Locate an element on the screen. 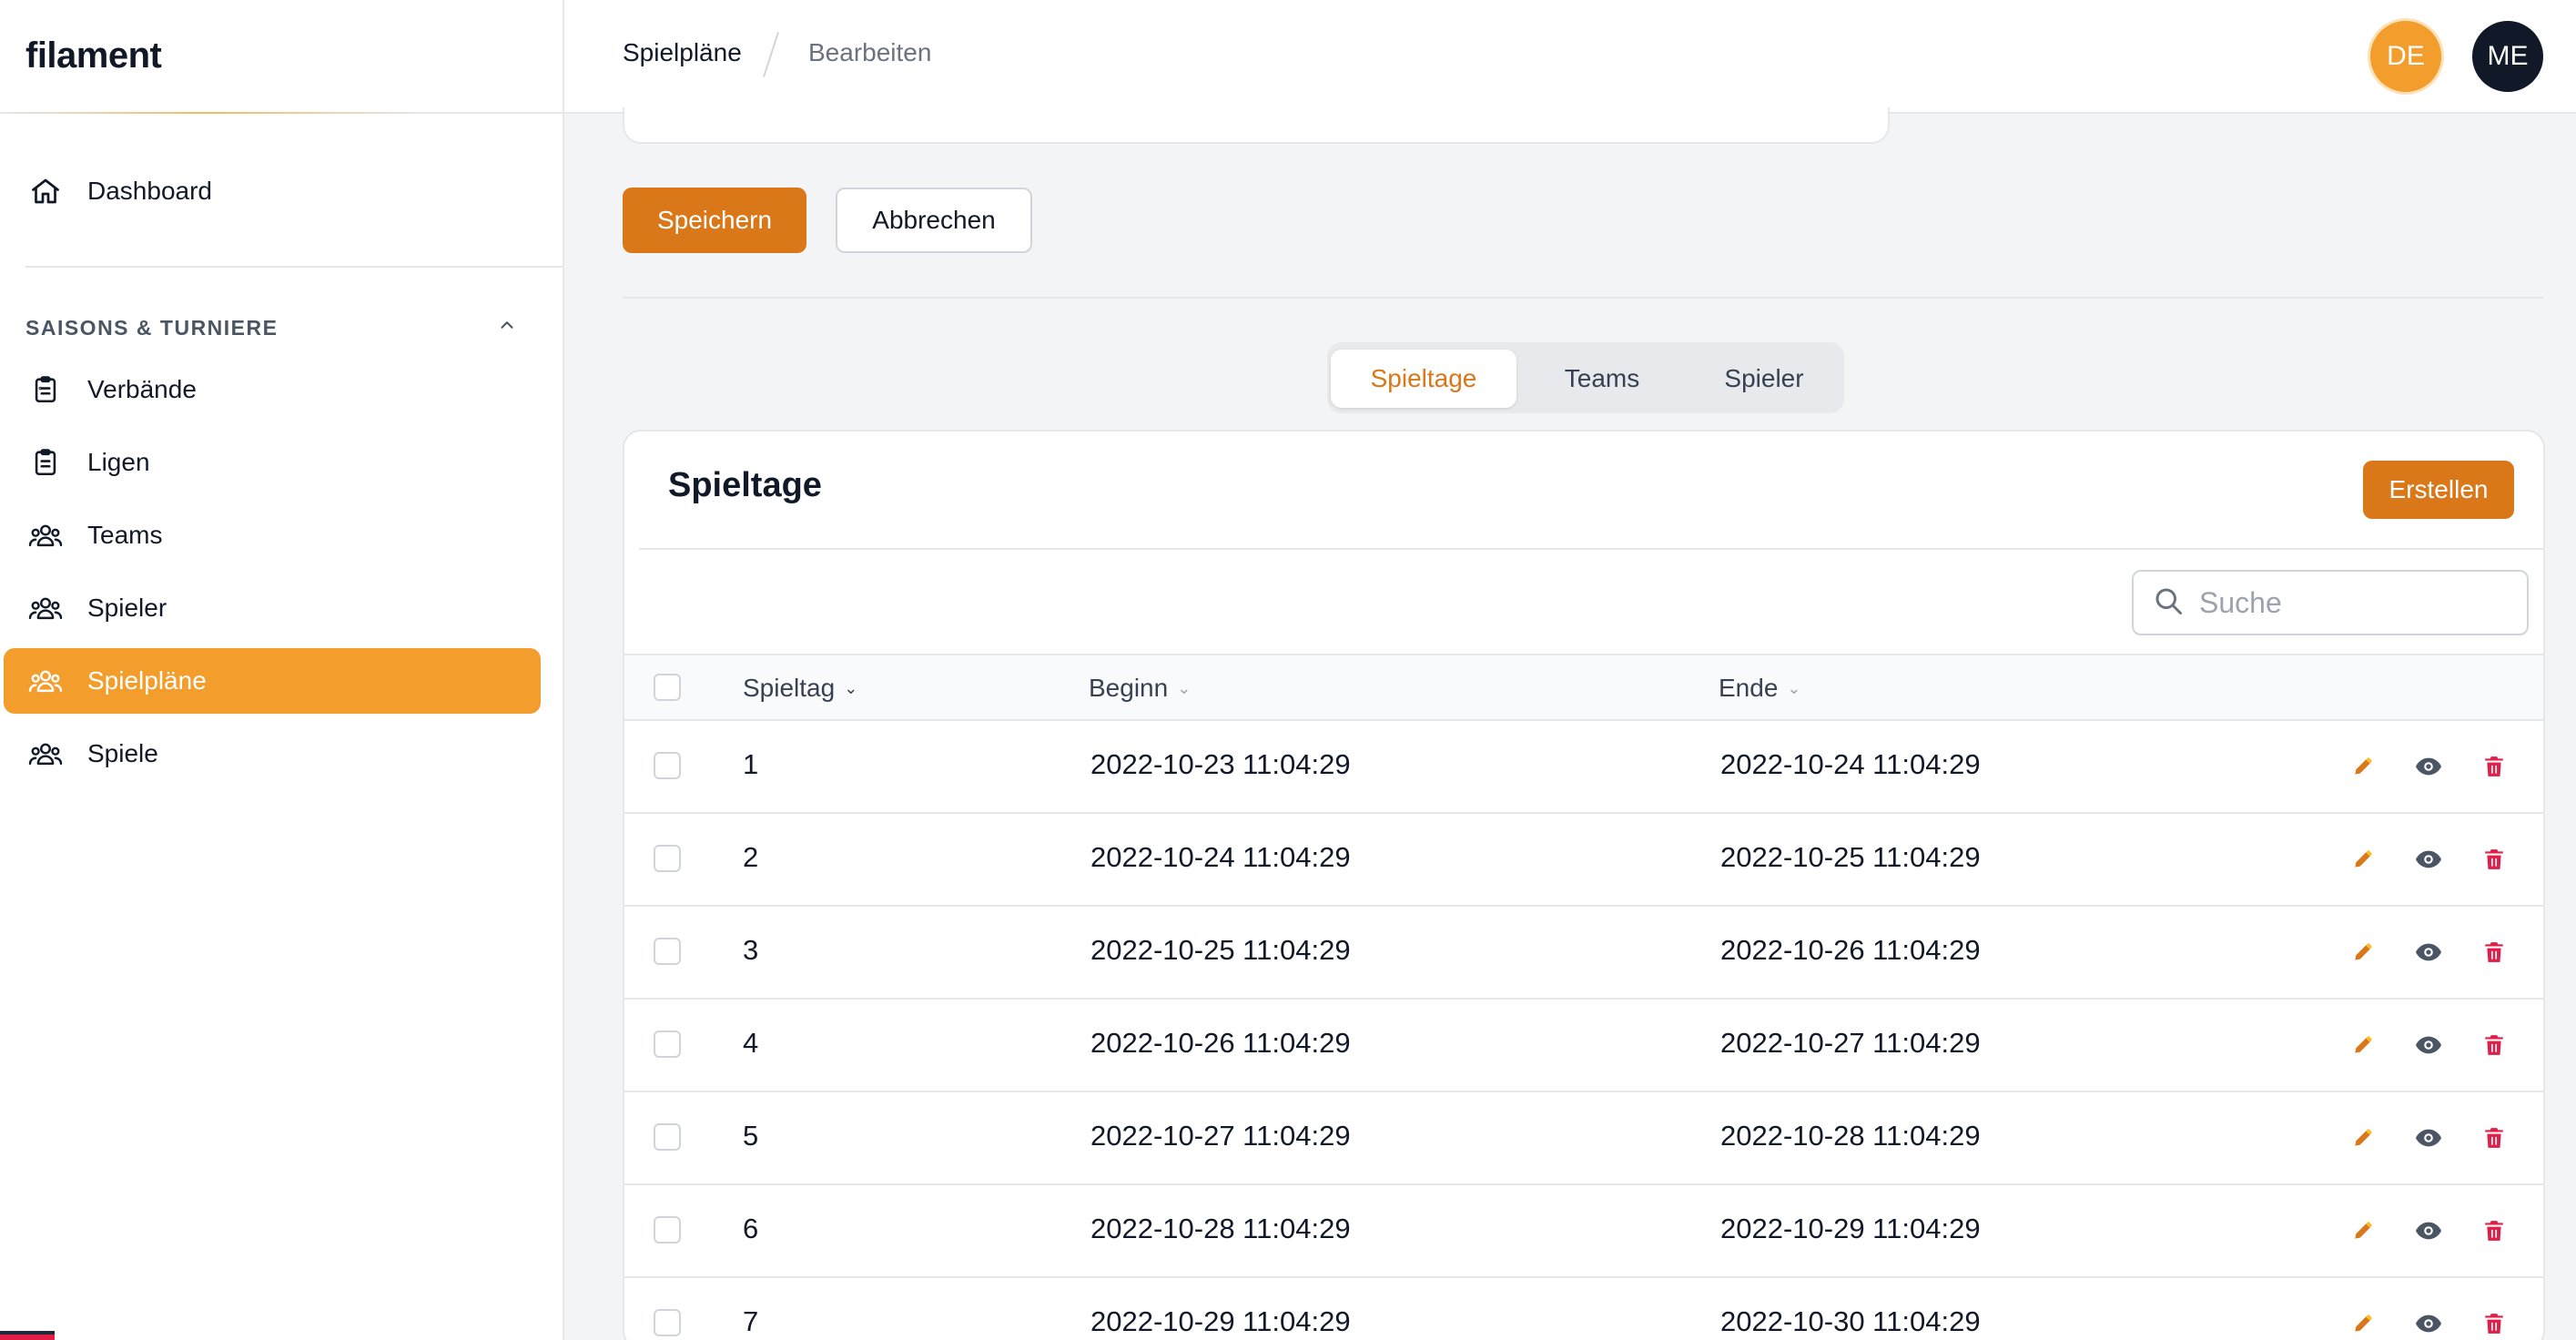 The image size is (2576, 1340). cell-beginn: 2022-10-25 11:04:29 is located at coordinates (1220, 950).